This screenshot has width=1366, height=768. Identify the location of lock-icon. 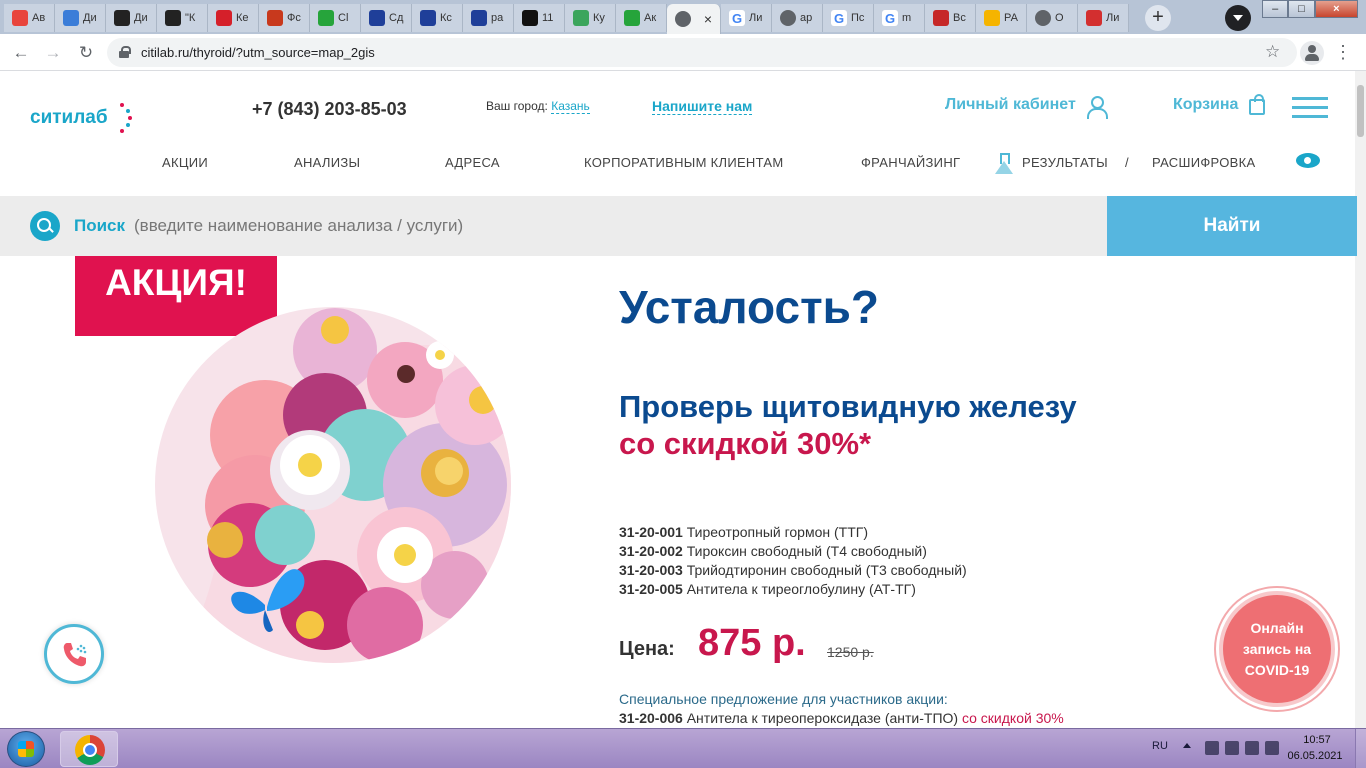
(125, 52).